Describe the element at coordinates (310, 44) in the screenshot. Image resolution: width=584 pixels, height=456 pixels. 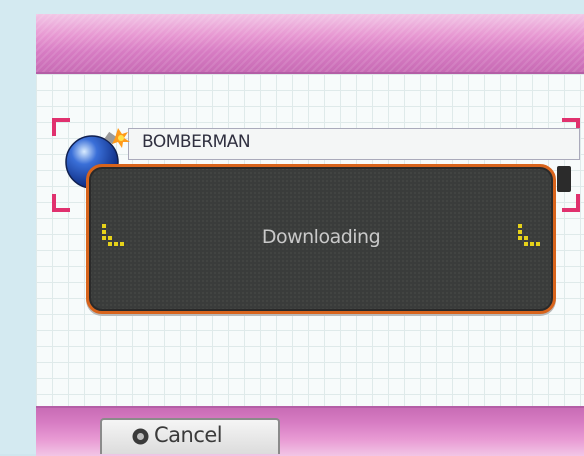
I see `top-bar` at that location.